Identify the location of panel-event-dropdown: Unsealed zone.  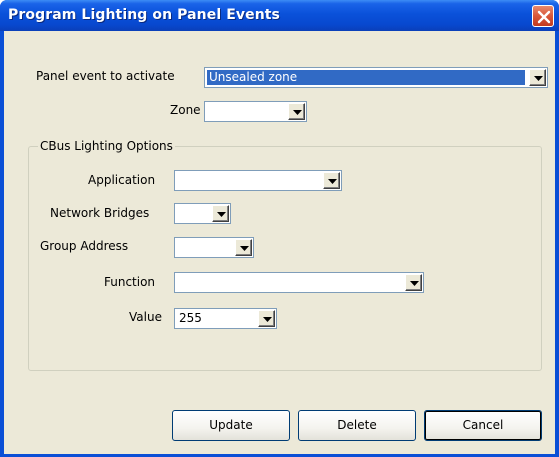
(376, 77).